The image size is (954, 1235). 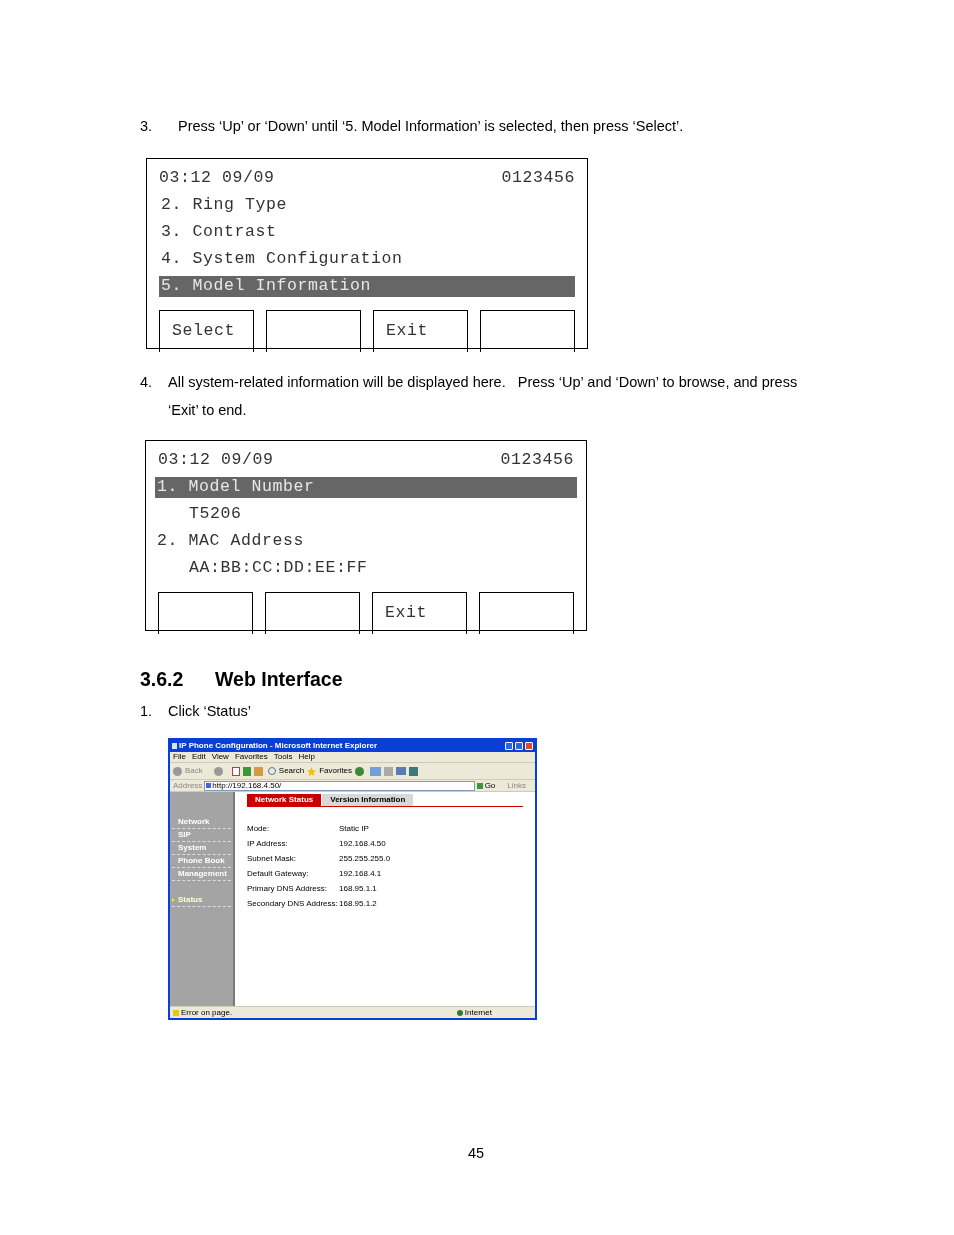 What do you see at coordinates (220, 757) in the screenshot?
I see `menu-item: View` at bounding box center [220, 757].